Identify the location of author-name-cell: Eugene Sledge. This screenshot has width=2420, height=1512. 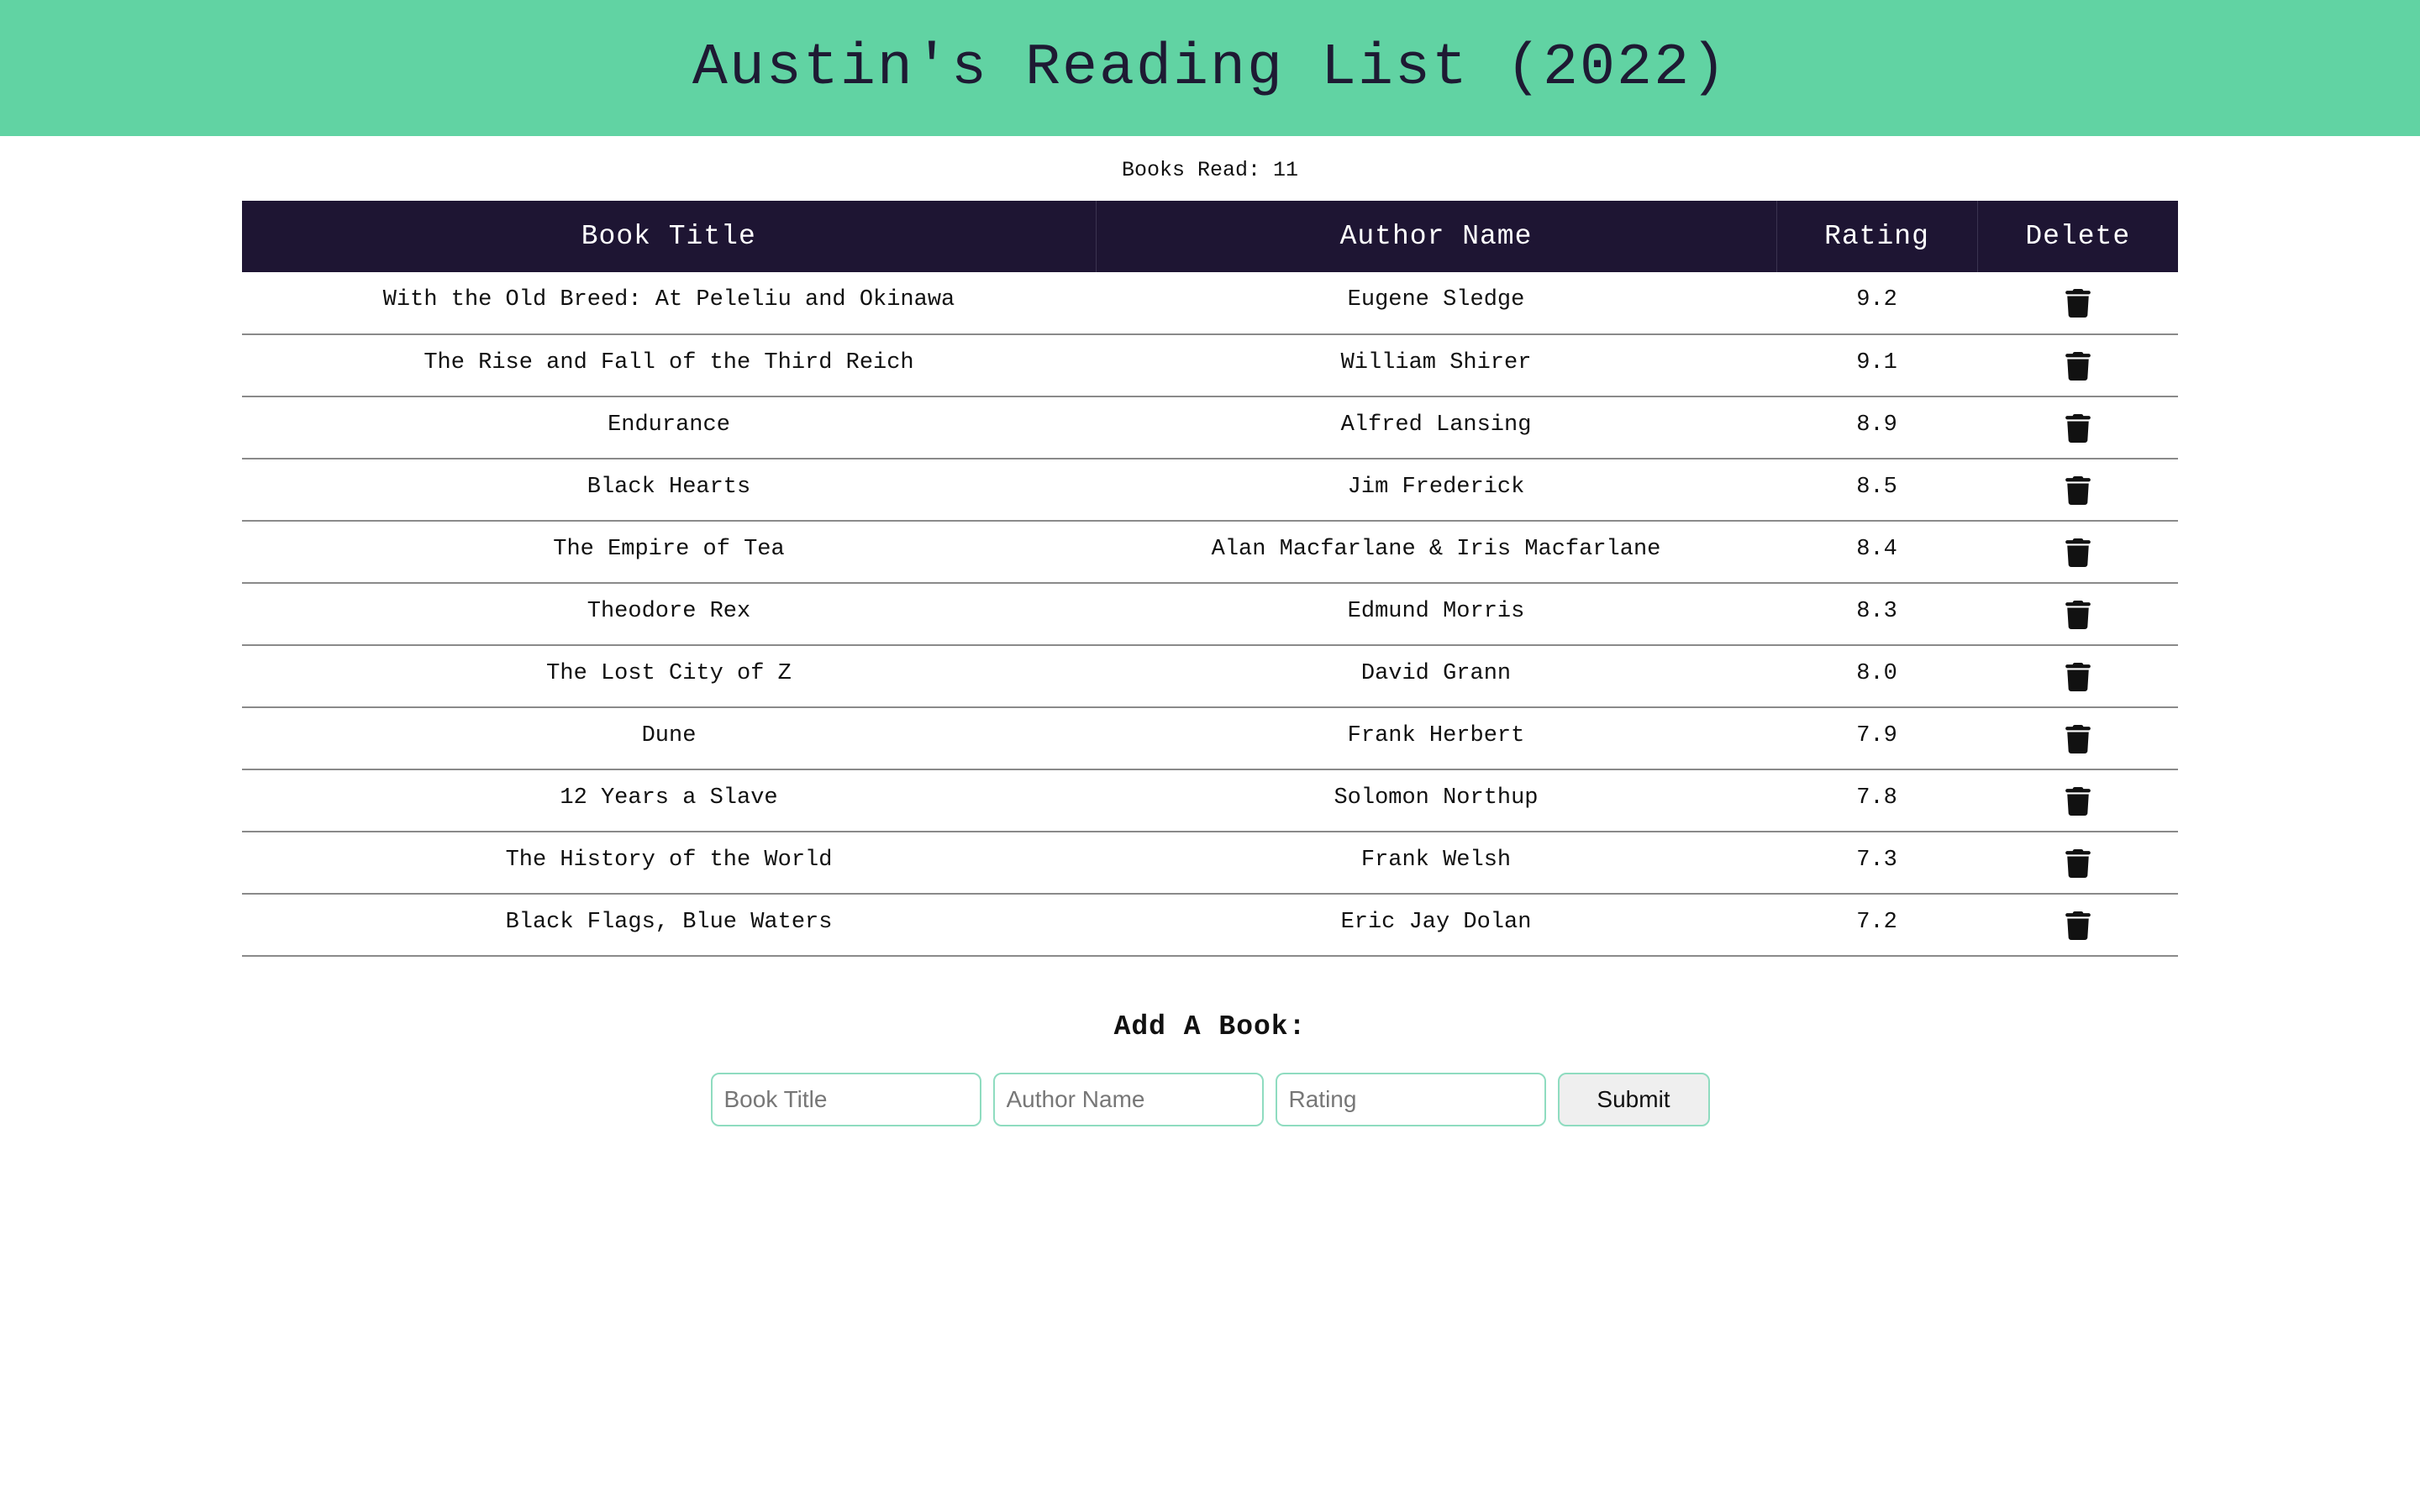
(1436, 299).